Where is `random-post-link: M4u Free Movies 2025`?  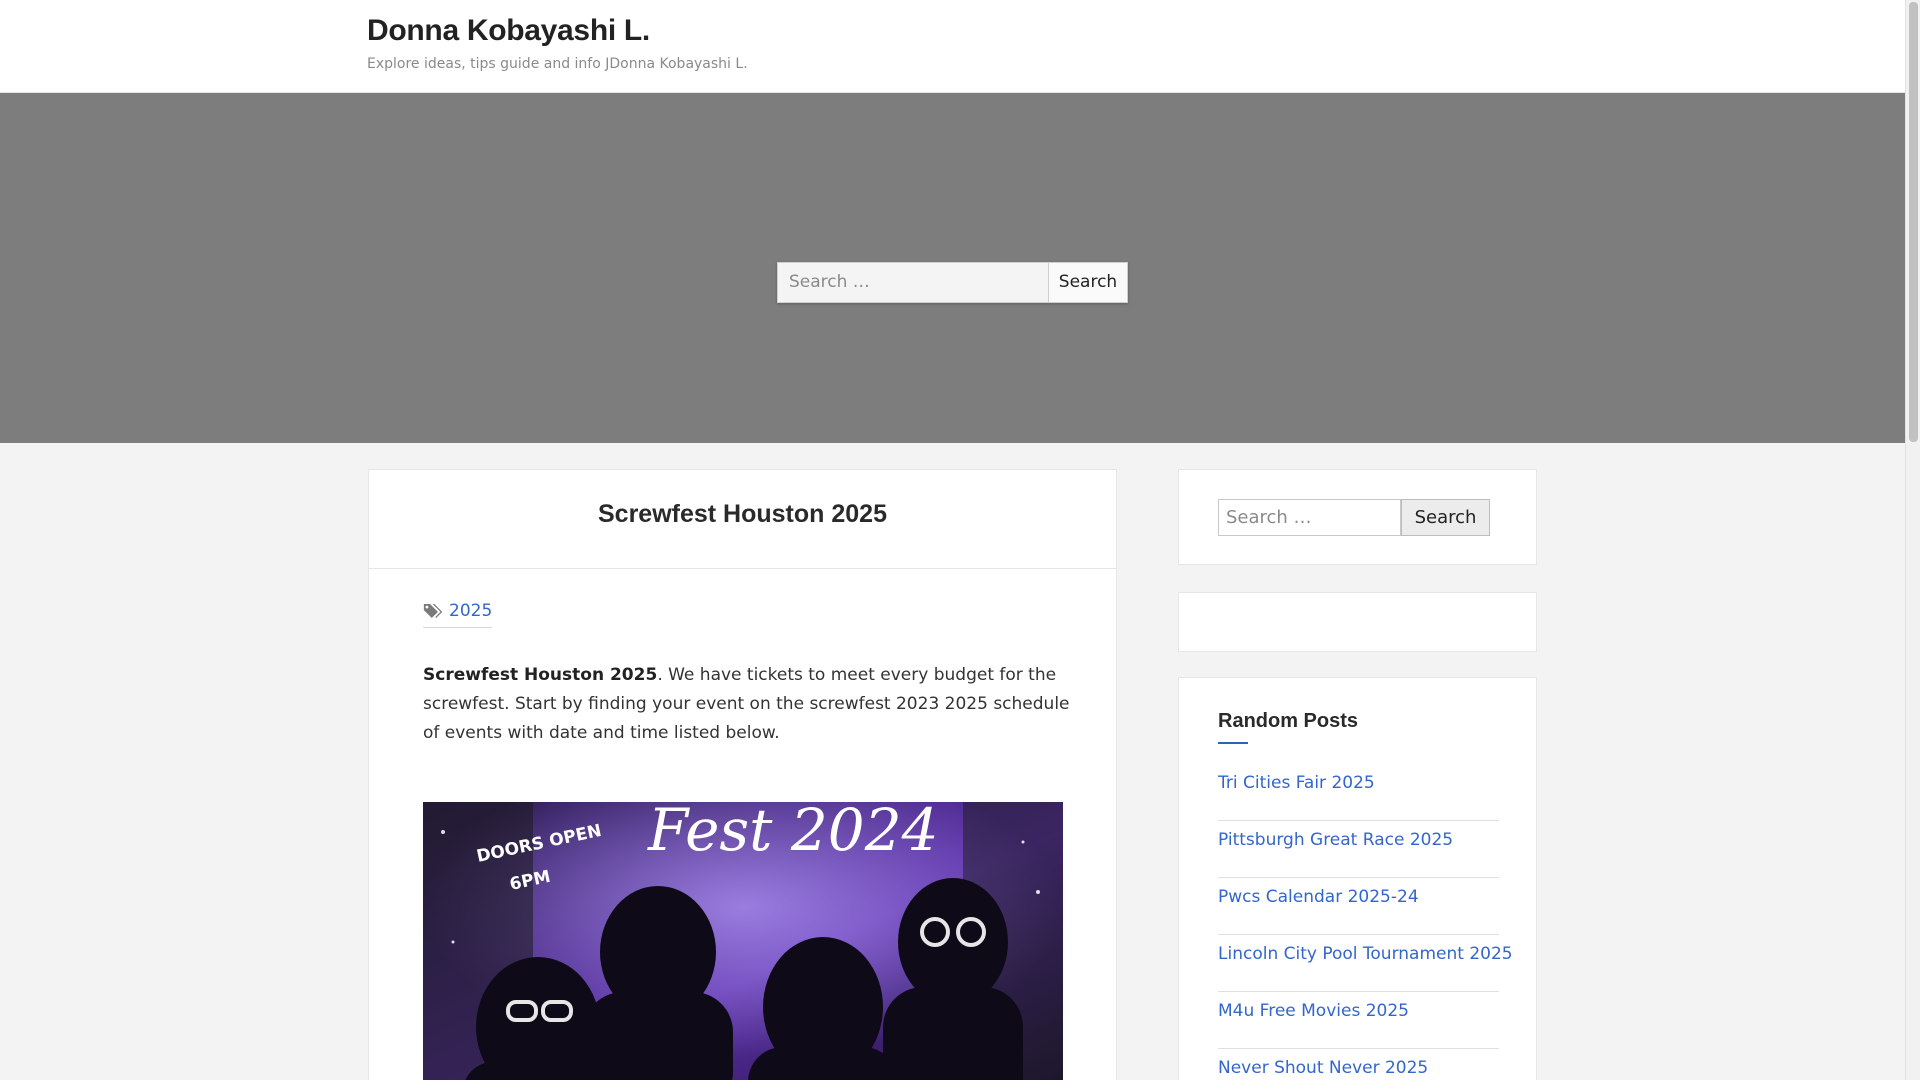 random-post-link: M4u Free Movies 2025 is located at coordinates (1358, 1020).